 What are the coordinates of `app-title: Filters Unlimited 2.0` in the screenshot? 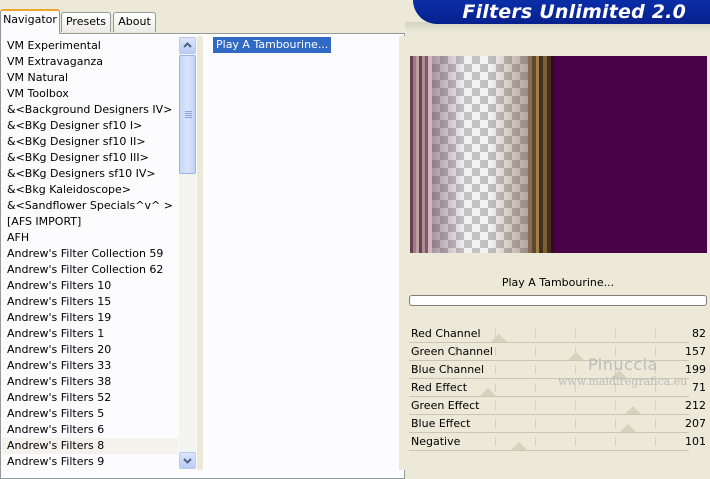 It's located at (574, 12).